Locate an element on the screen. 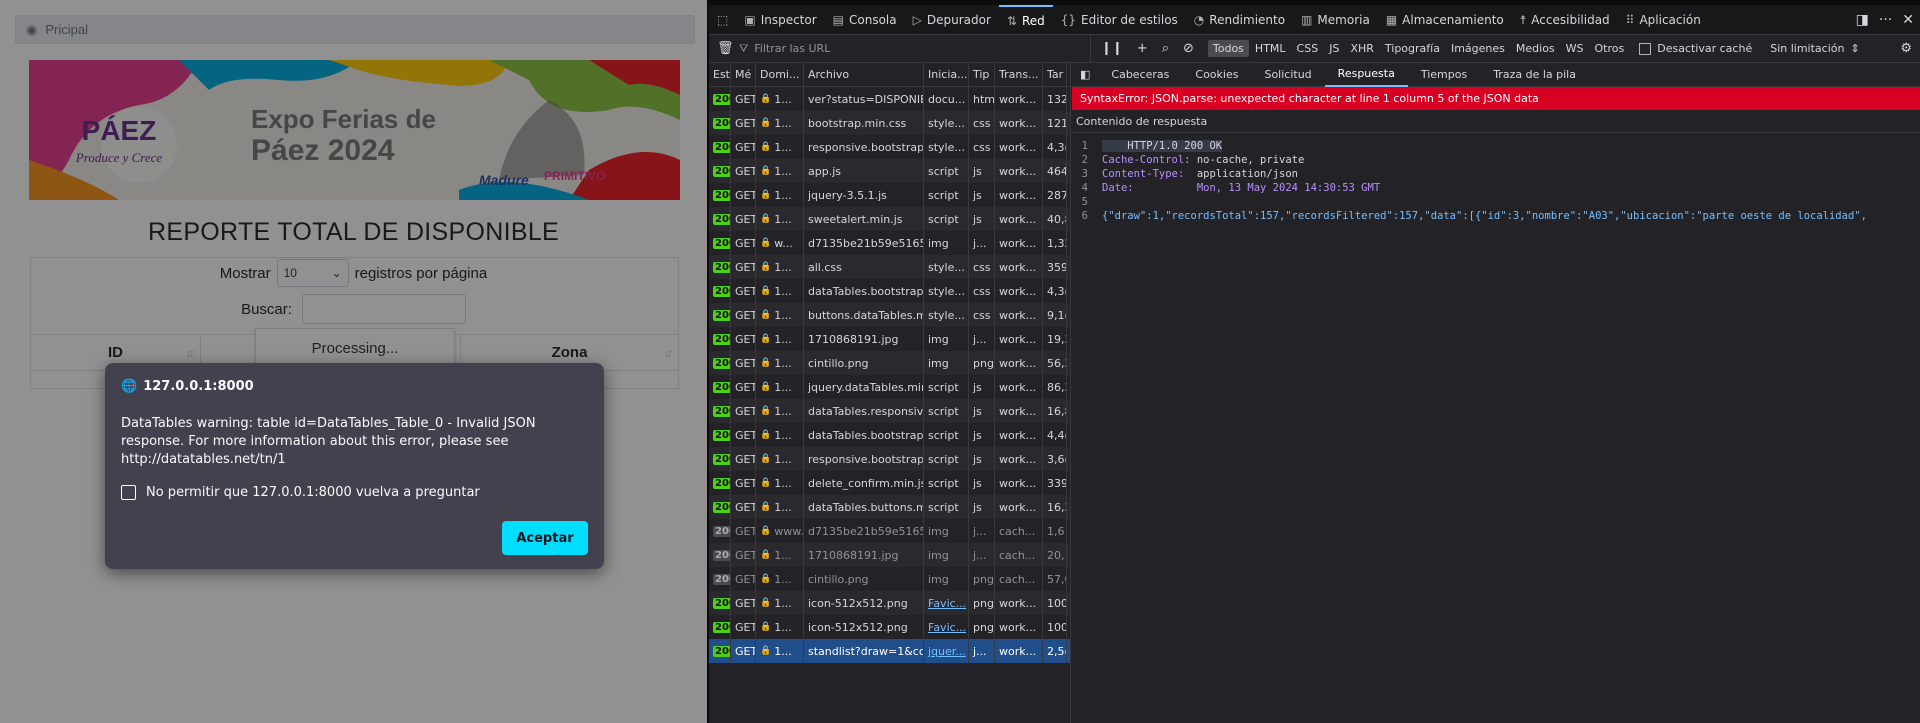  tab-storage: ▦ Almacenamiento is located at coordinates (1445, 20).